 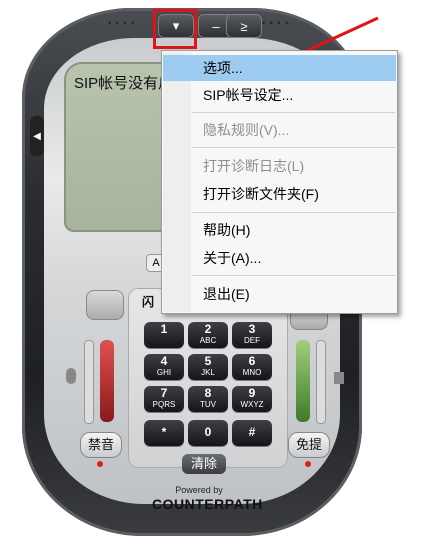 What do you see at coordinates (216, 26) in the screenshot?
I see `minimize-icon: –` at bounding box center [216, 26].